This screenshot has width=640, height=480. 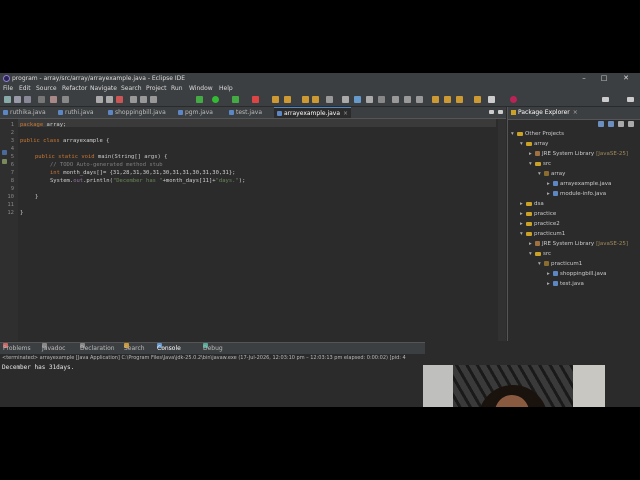 What do you see at coordinates (407, 99) in the screenshot?
I see `prev-annotation-icon` at bounding box center [407, 99].